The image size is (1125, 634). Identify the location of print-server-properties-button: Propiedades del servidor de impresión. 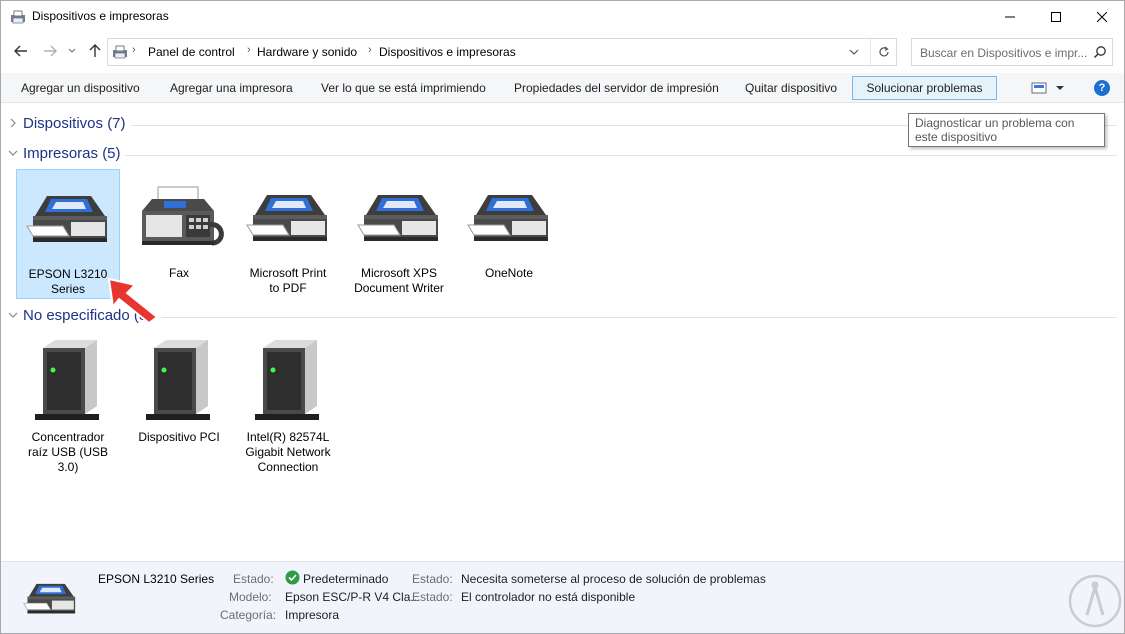
(616, 88).